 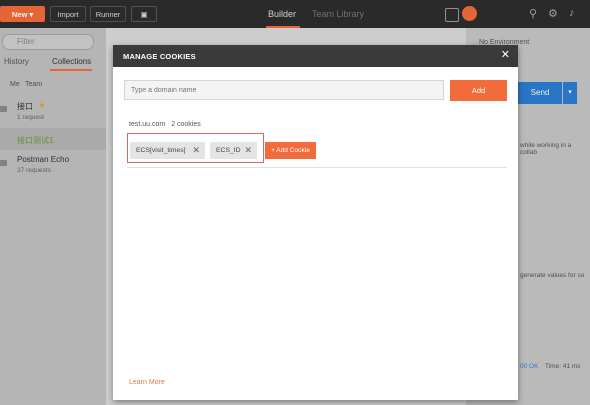 I want to click on close-icon: ✕, so click(x=505, y=55).